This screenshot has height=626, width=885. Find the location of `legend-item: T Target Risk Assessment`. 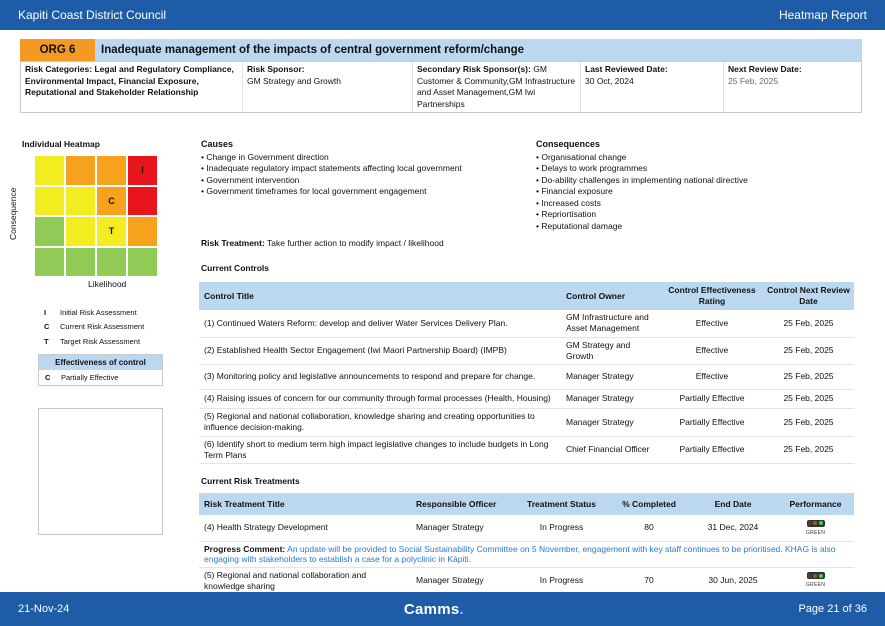

legend-item: T Target Risk Assessment is located at coordinates (92, 341).